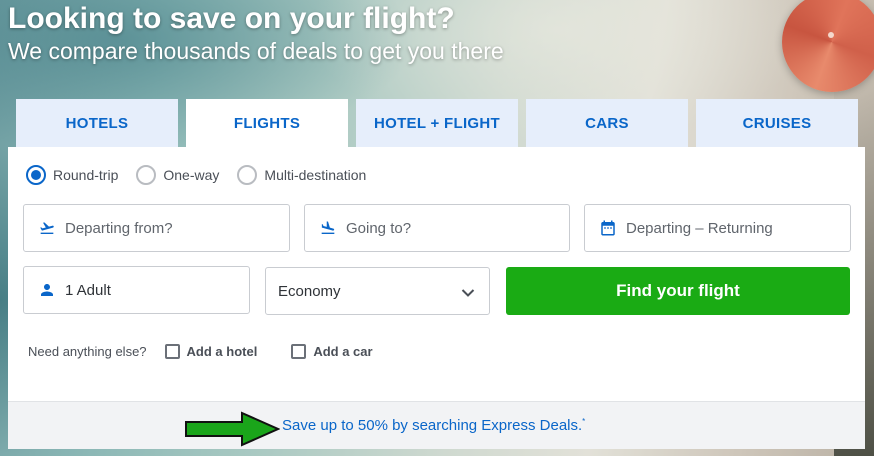 The height and width of the screenshot is (456, 874). What do you see at coordinates (231, 18) in the screenshot?
I see `hero-title: Looking to save on your flight?` at bounding box center [231, 18].